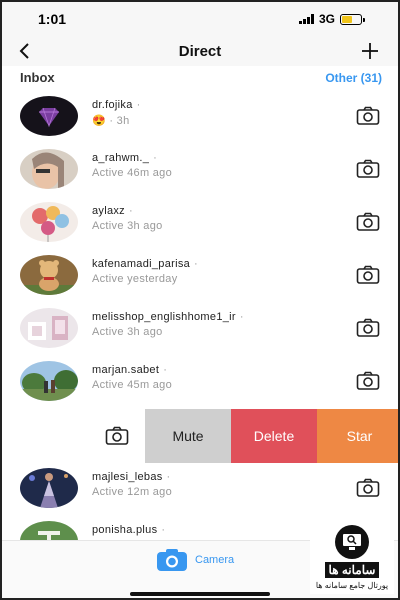 The height and width of the screenshot is (600, 400). I want to click on swiped-thread-row: Mute Delete Star, so click(200, 436).